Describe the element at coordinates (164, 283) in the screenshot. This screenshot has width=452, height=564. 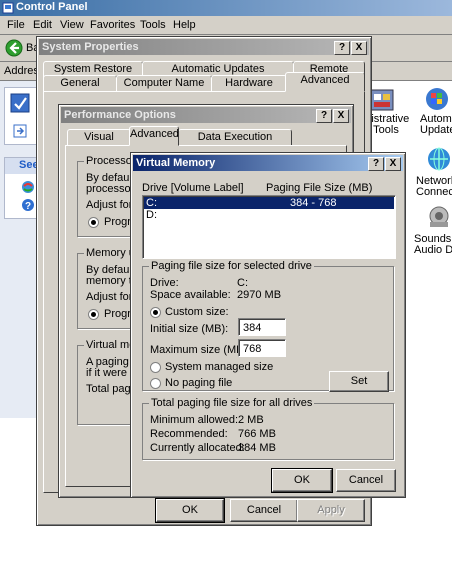
I see `drive-label: Drive:` at that location.